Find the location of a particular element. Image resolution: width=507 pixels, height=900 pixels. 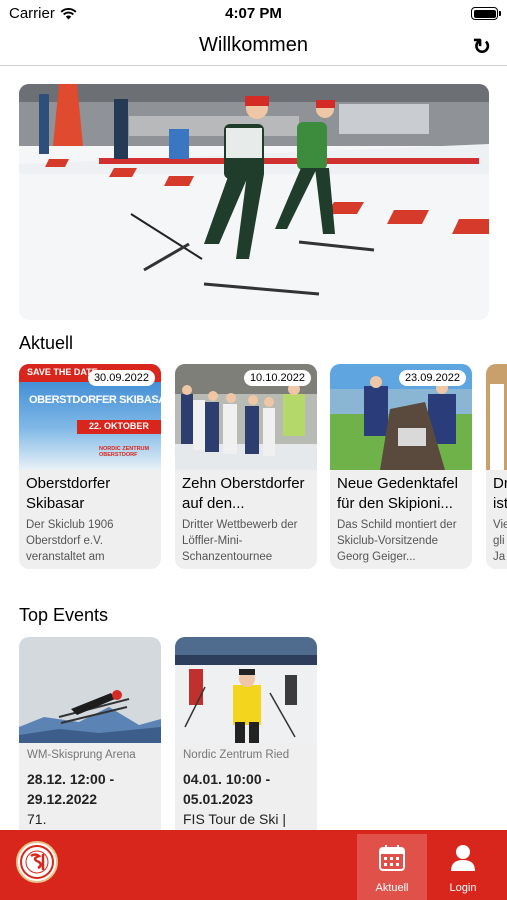

section-title-aktuell: Aktuell is located at coordinates (46, 343).